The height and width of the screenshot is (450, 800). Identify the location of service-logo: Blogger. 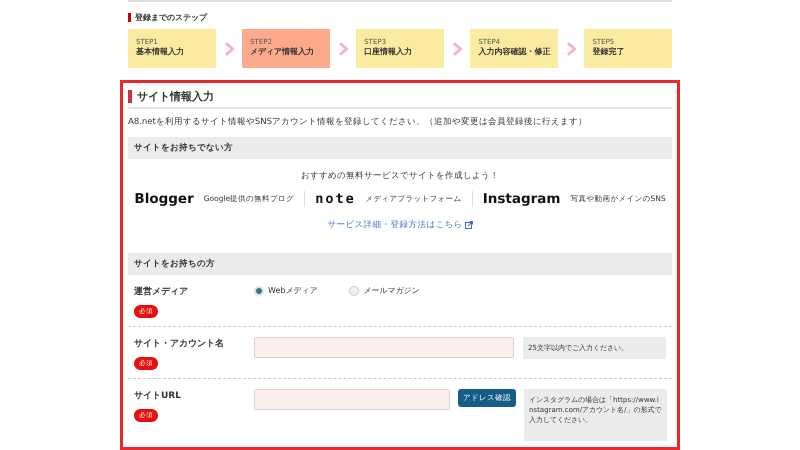
(164, 199).